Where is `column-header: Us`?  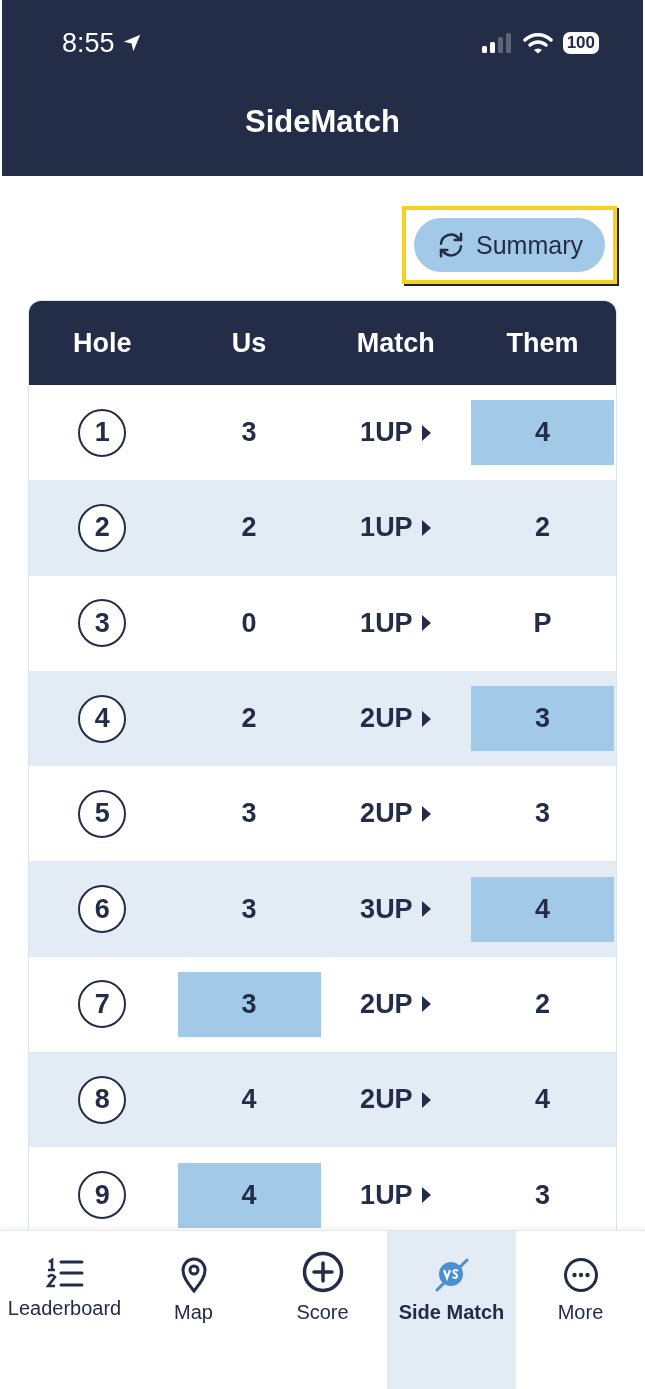
column-header: Us is located at coordinates (249, 343).